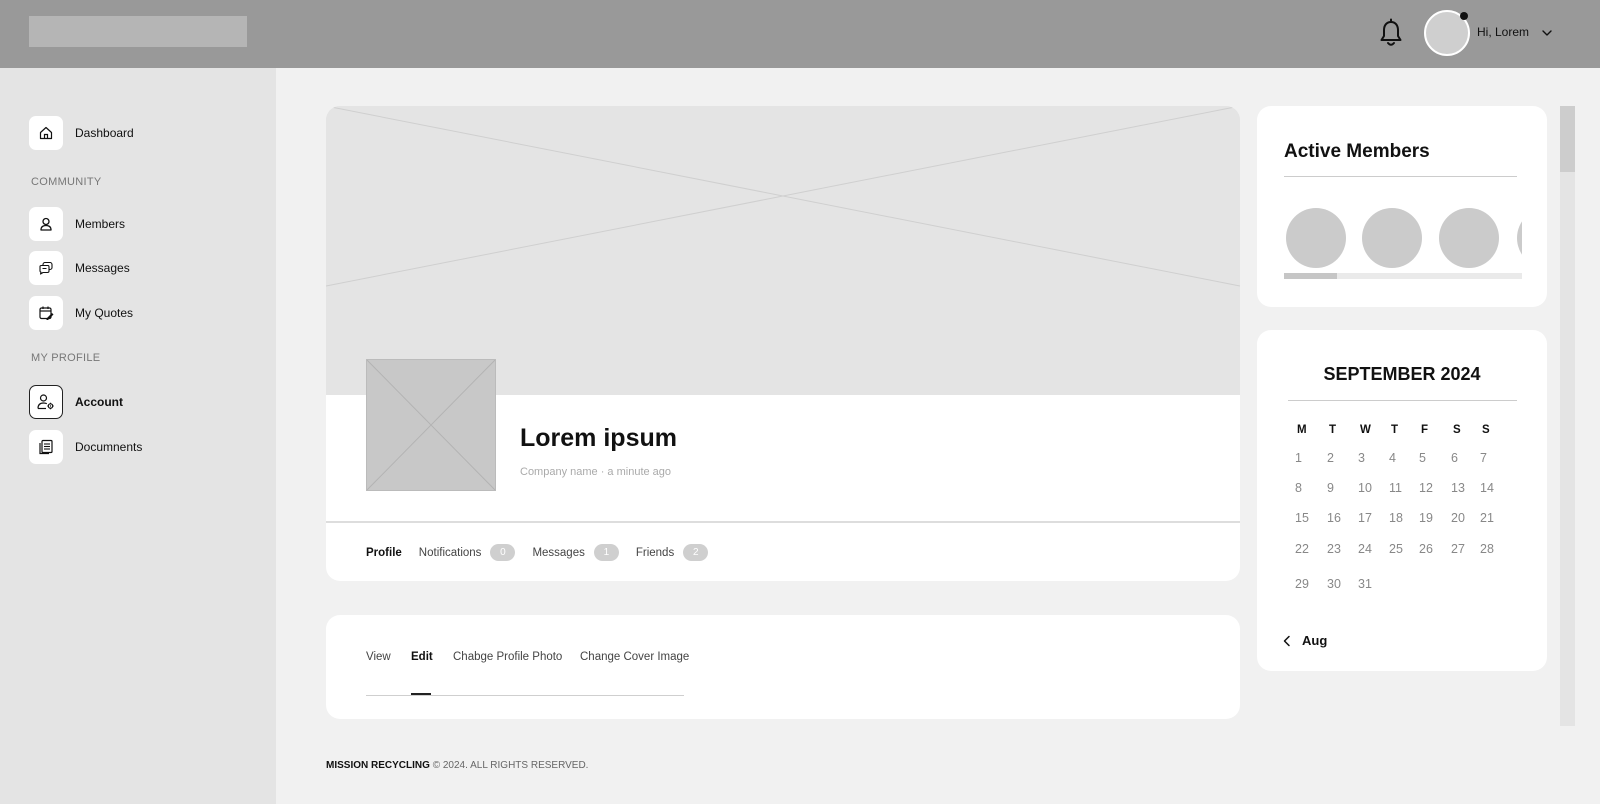 The height and width of the screenshot is (804, 1600). Describe the element at coordinates (1339, 458) in the screenshot. I see `calendar-day: 2` at that location.